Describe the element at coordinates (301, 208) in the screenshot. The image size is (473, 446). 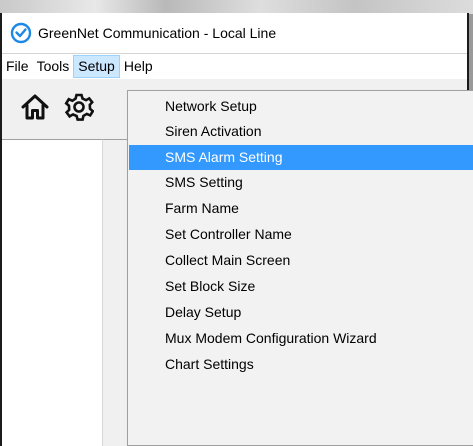
I see `menu-item-farm-name: Farm Name` at that location.